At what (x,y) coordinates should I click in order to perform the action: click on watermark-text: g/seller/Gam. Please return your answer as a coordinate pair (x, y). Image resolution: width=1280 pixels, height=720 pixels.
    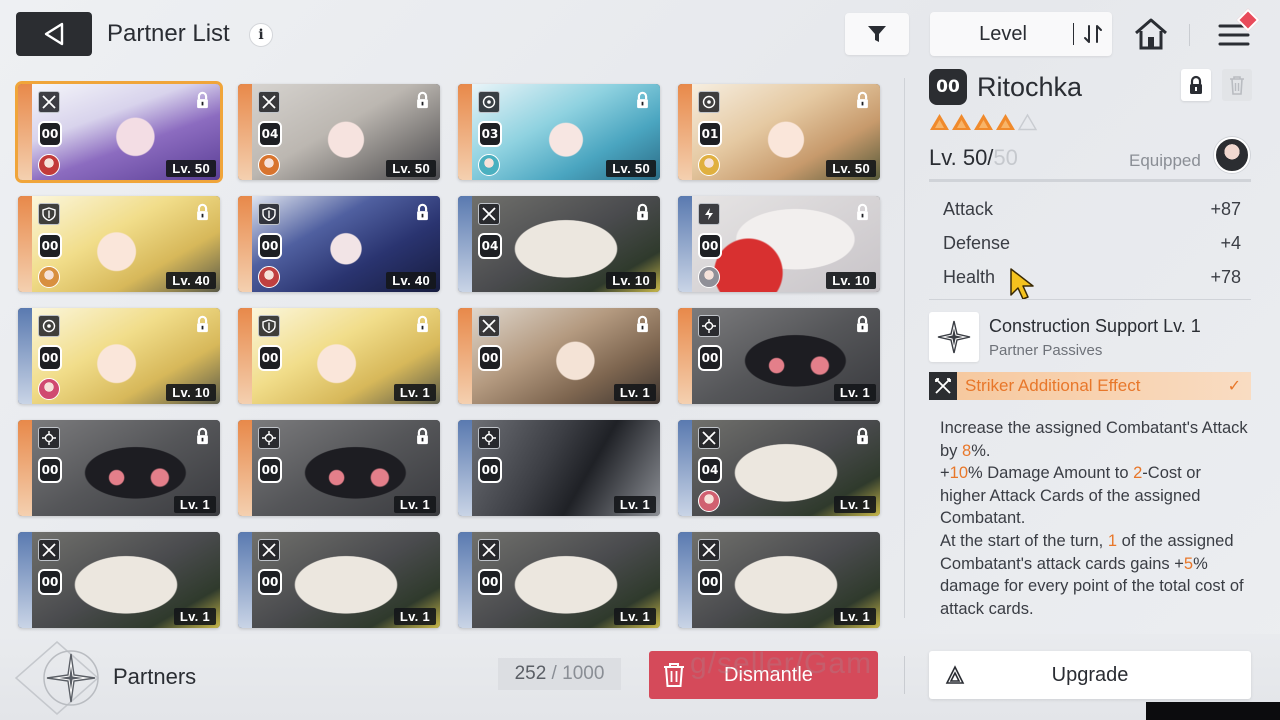
    Looking at the image, I should click on (781, 663).